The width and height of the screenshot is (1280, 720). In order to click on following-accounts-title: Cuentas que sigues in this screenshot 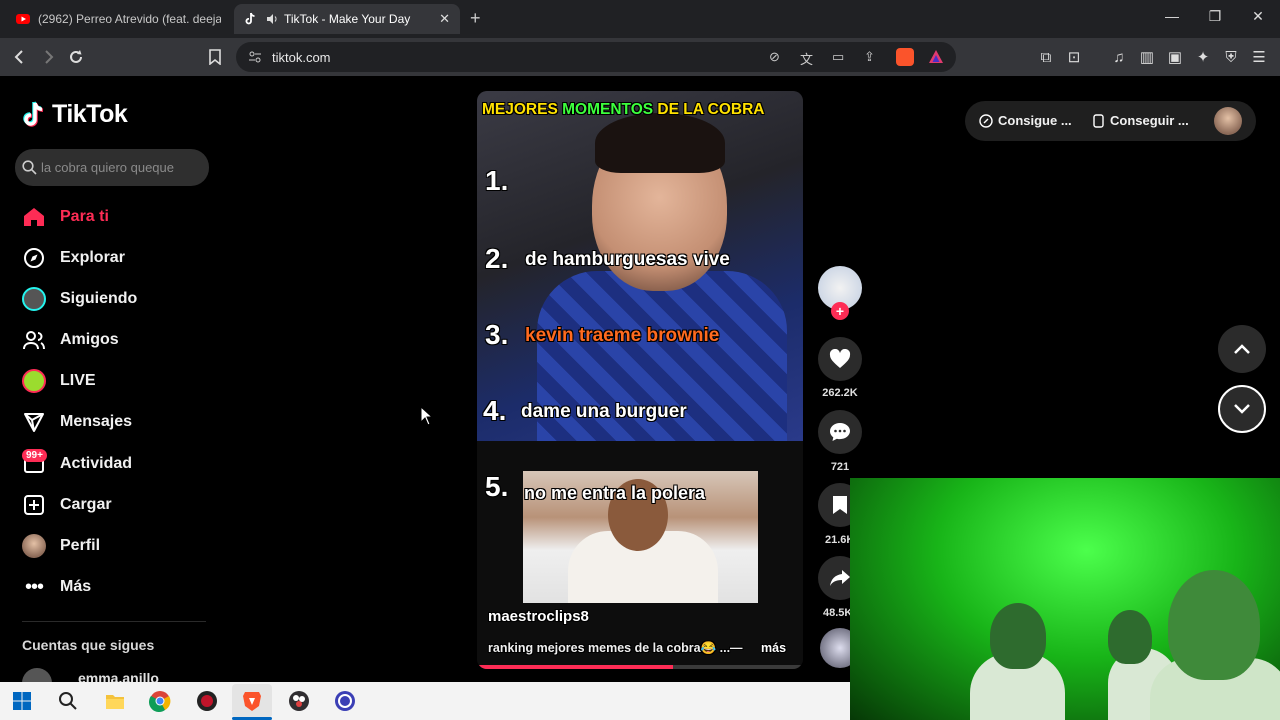, I will do `click(88, 645)`.